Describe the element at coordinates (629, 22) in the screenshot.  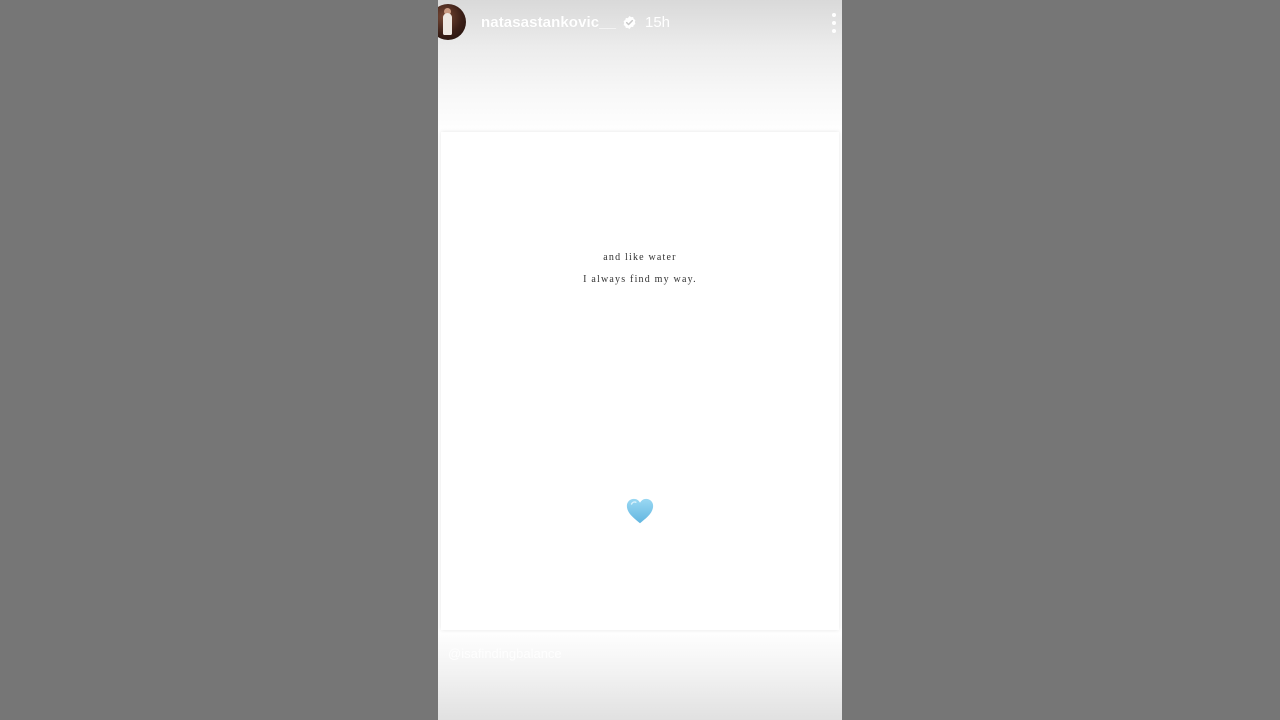
I see `verified-badge-icon` at that location.